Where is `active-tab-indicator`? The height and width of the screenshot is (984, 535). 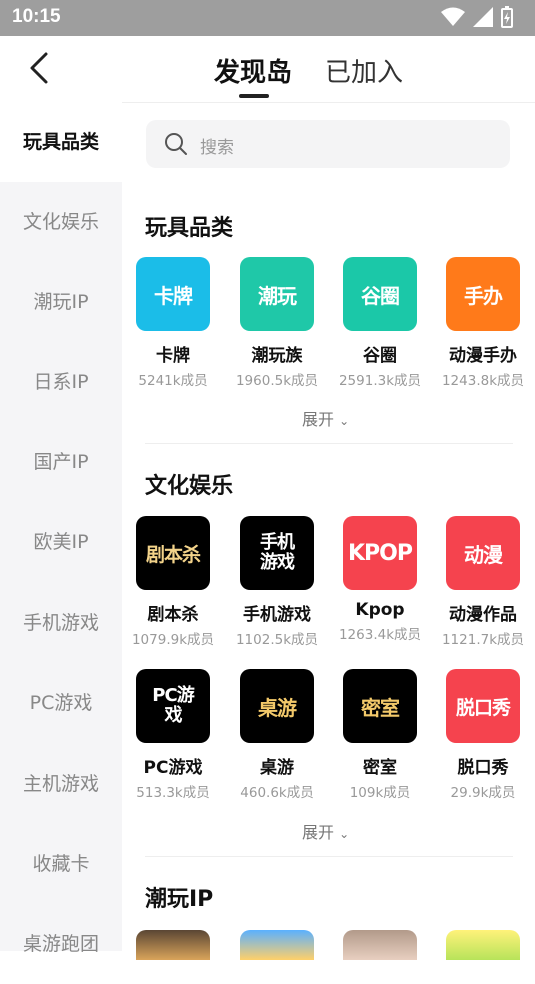 active-tab-indicator is located at coordinates (254, 96).